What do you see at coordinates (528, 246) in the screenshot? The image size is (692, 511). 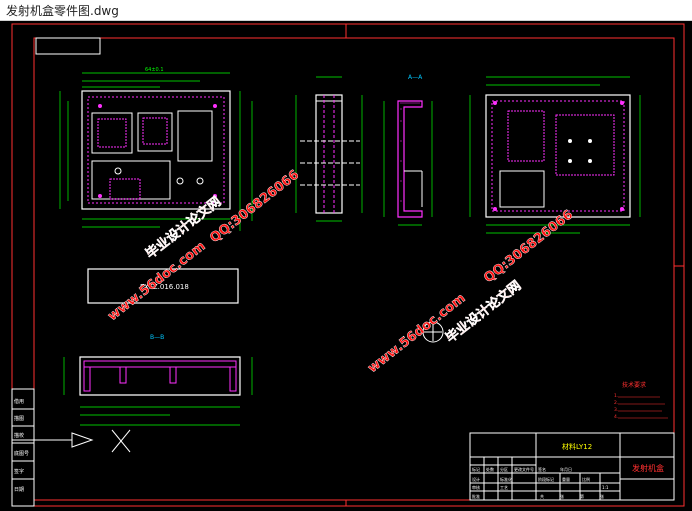 I see `watermark-5: QQ:306826066` at bounding box center [528, 246].